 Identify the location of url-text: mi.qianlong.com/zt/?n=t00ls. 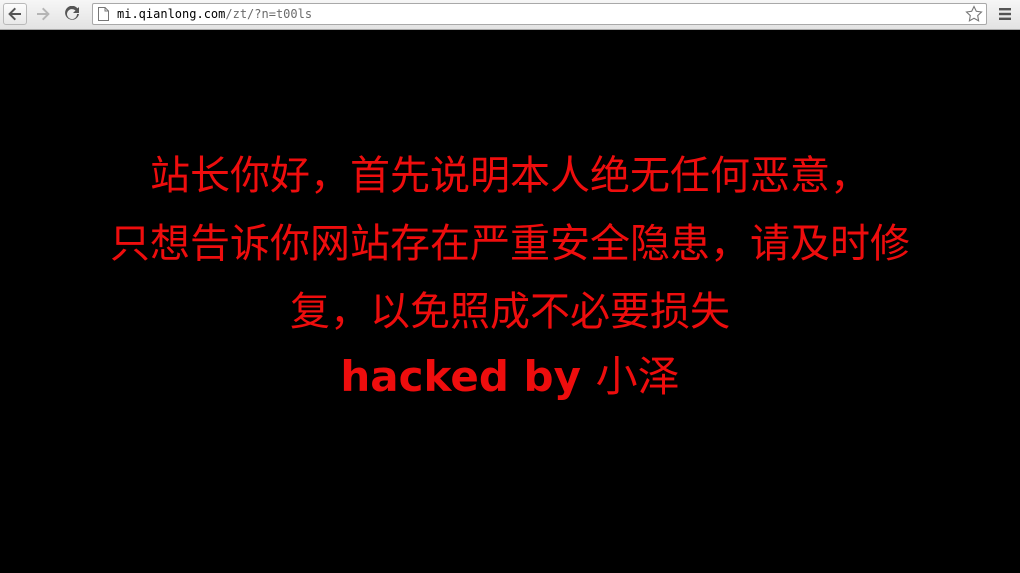
(214, 14).